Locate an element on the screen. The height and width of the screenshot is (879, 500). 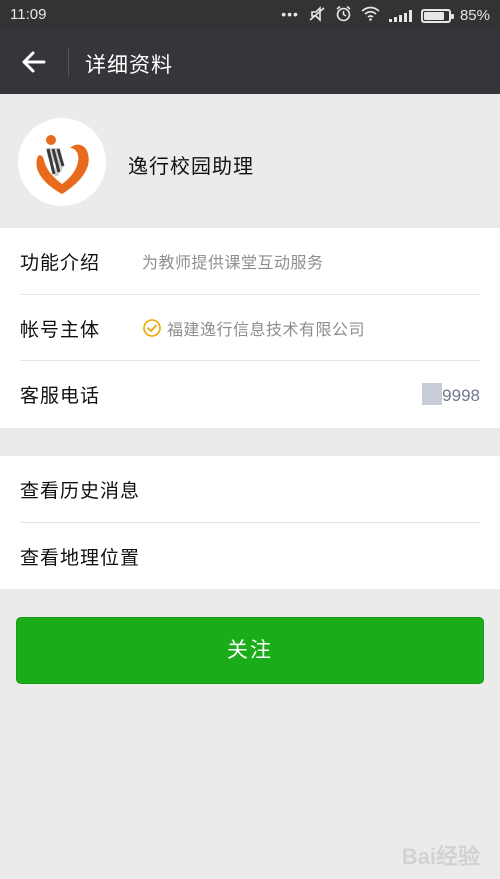
wifi-icon is located at coordinates (370, 15).